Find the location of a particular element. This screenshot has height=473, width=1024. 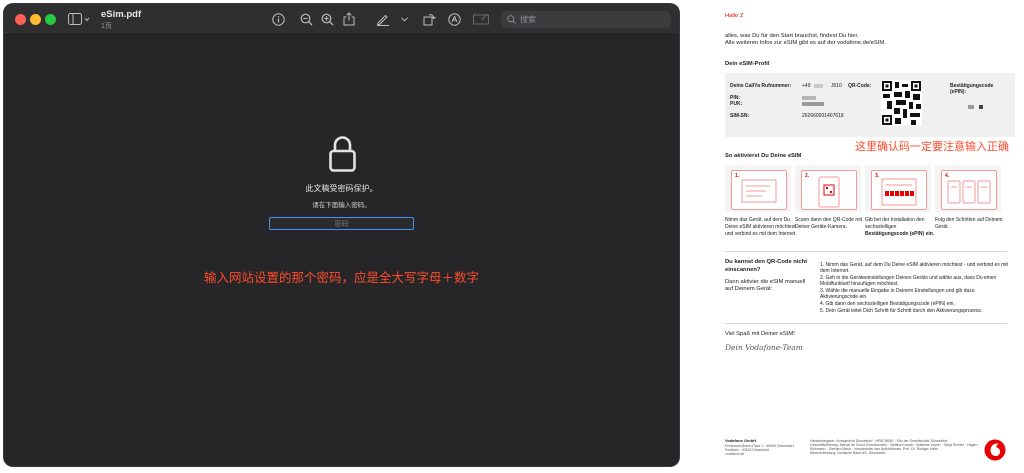

callya-suffix: J610 is located at coordinates (836, 86).